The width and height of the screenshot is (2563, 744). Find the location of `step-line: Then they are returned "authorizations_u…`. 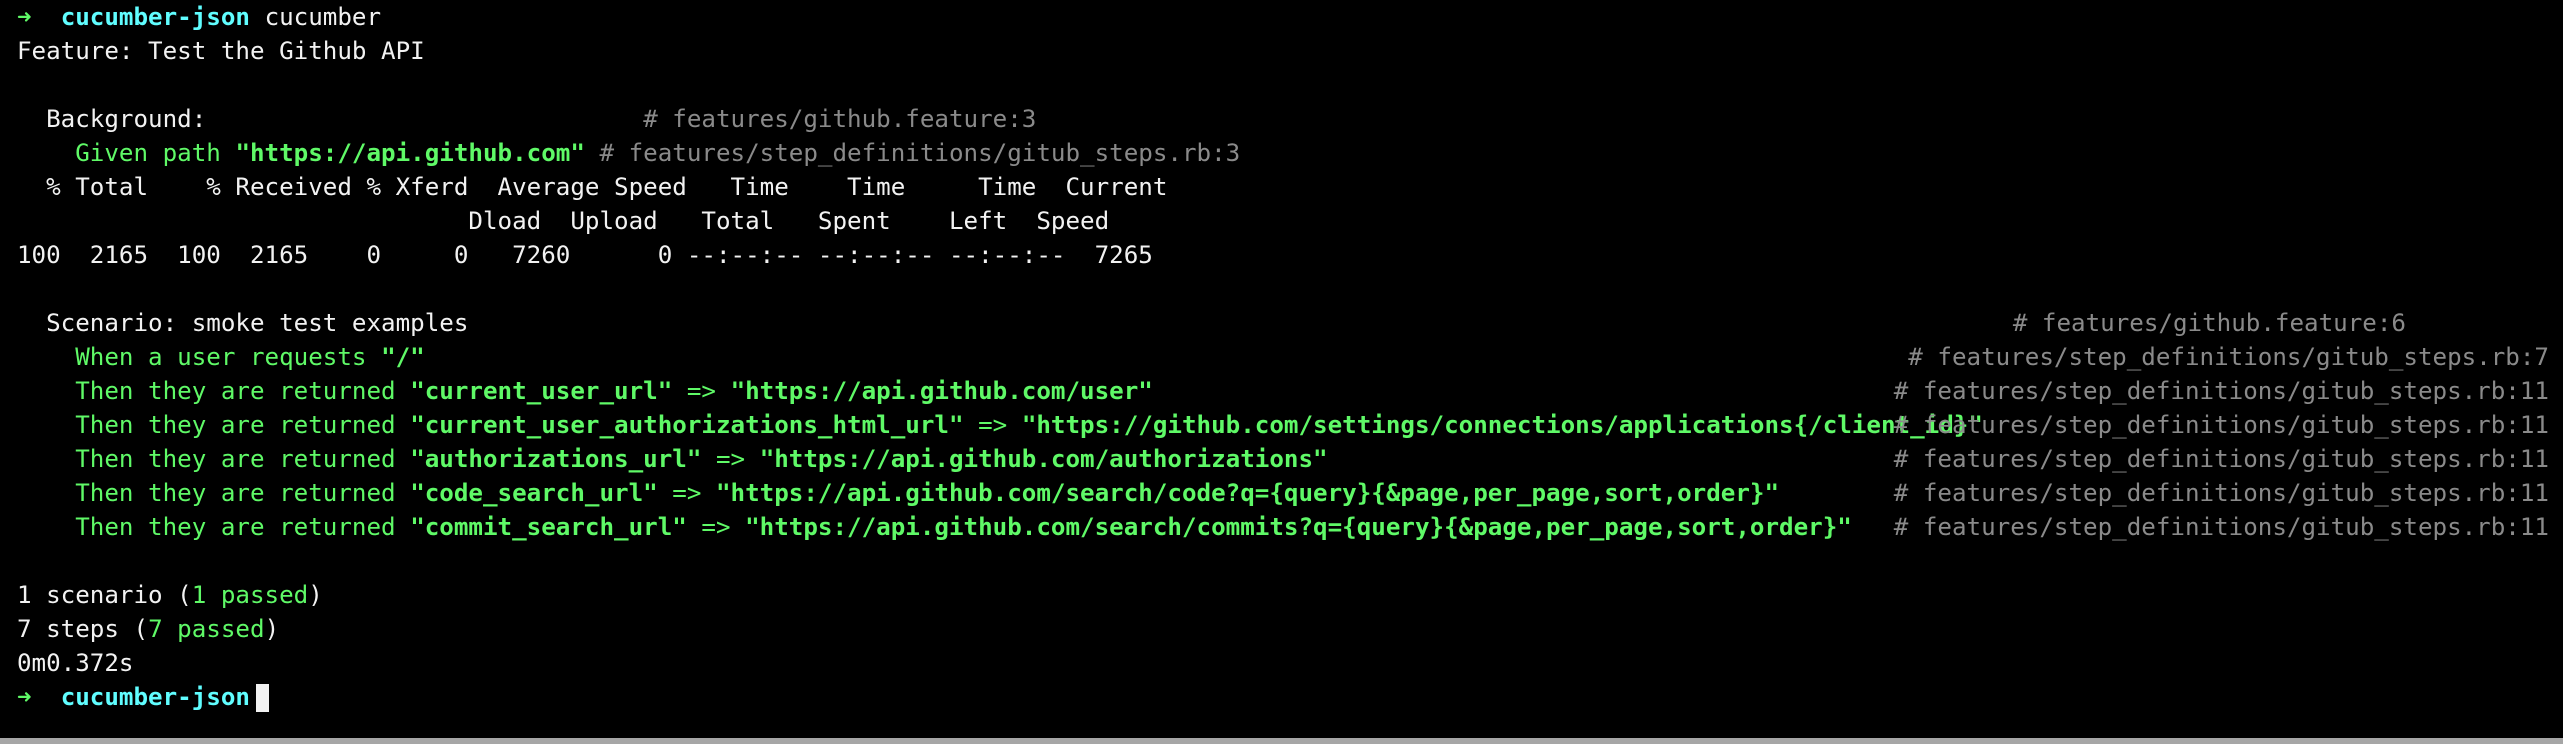

step-line: Then they are returned "authorizations_u… is located at coordinates (672, 459).